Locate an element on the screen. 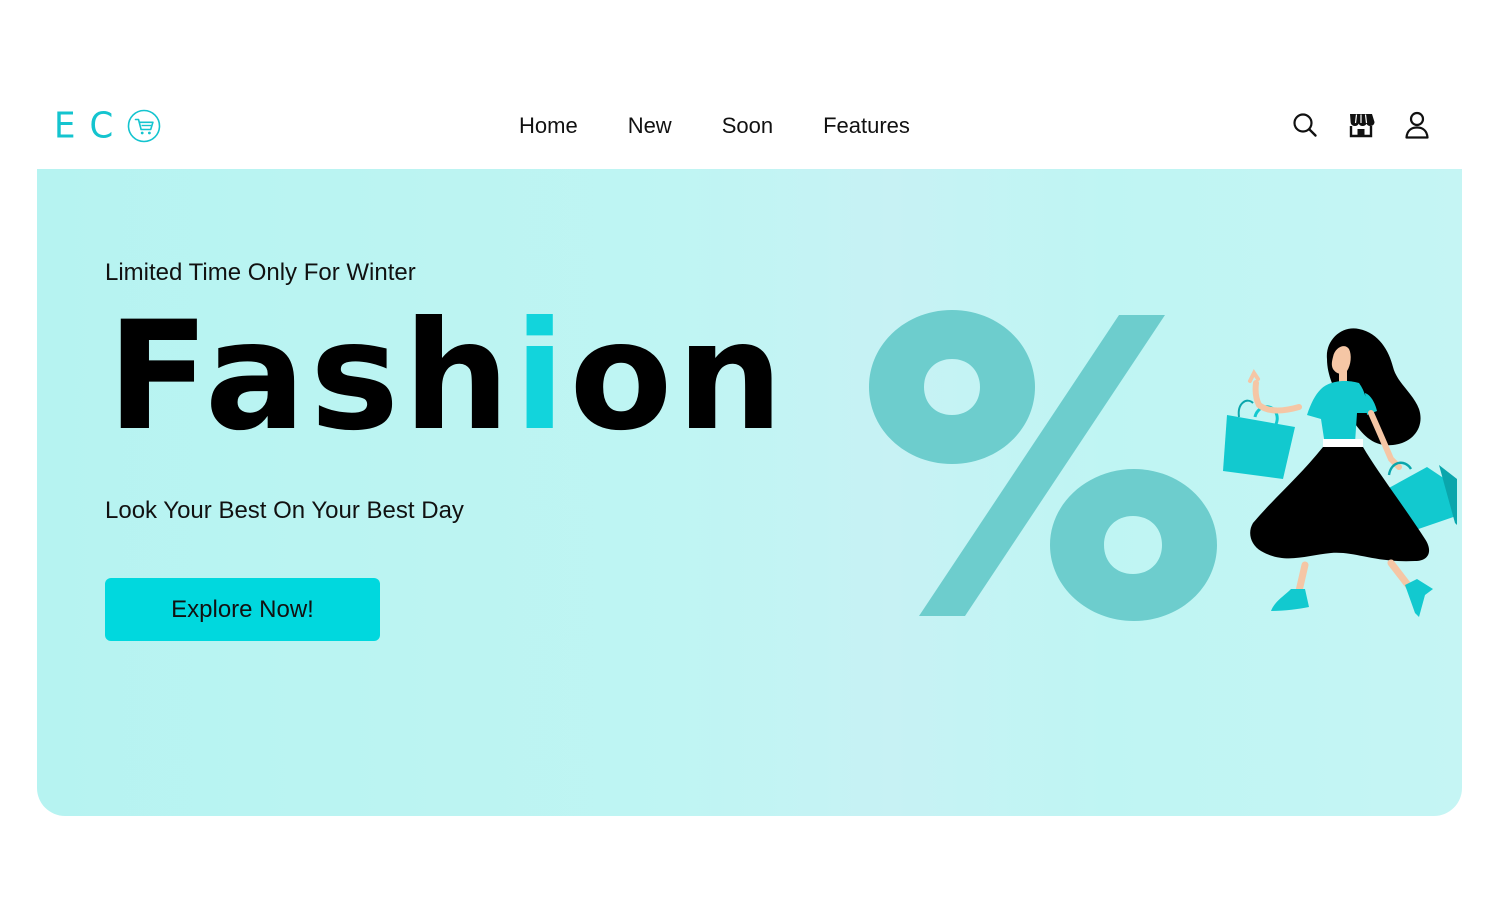 The height and width of the screenshot is (900, 1500). header-actions is located at coordinates (1361, 125).